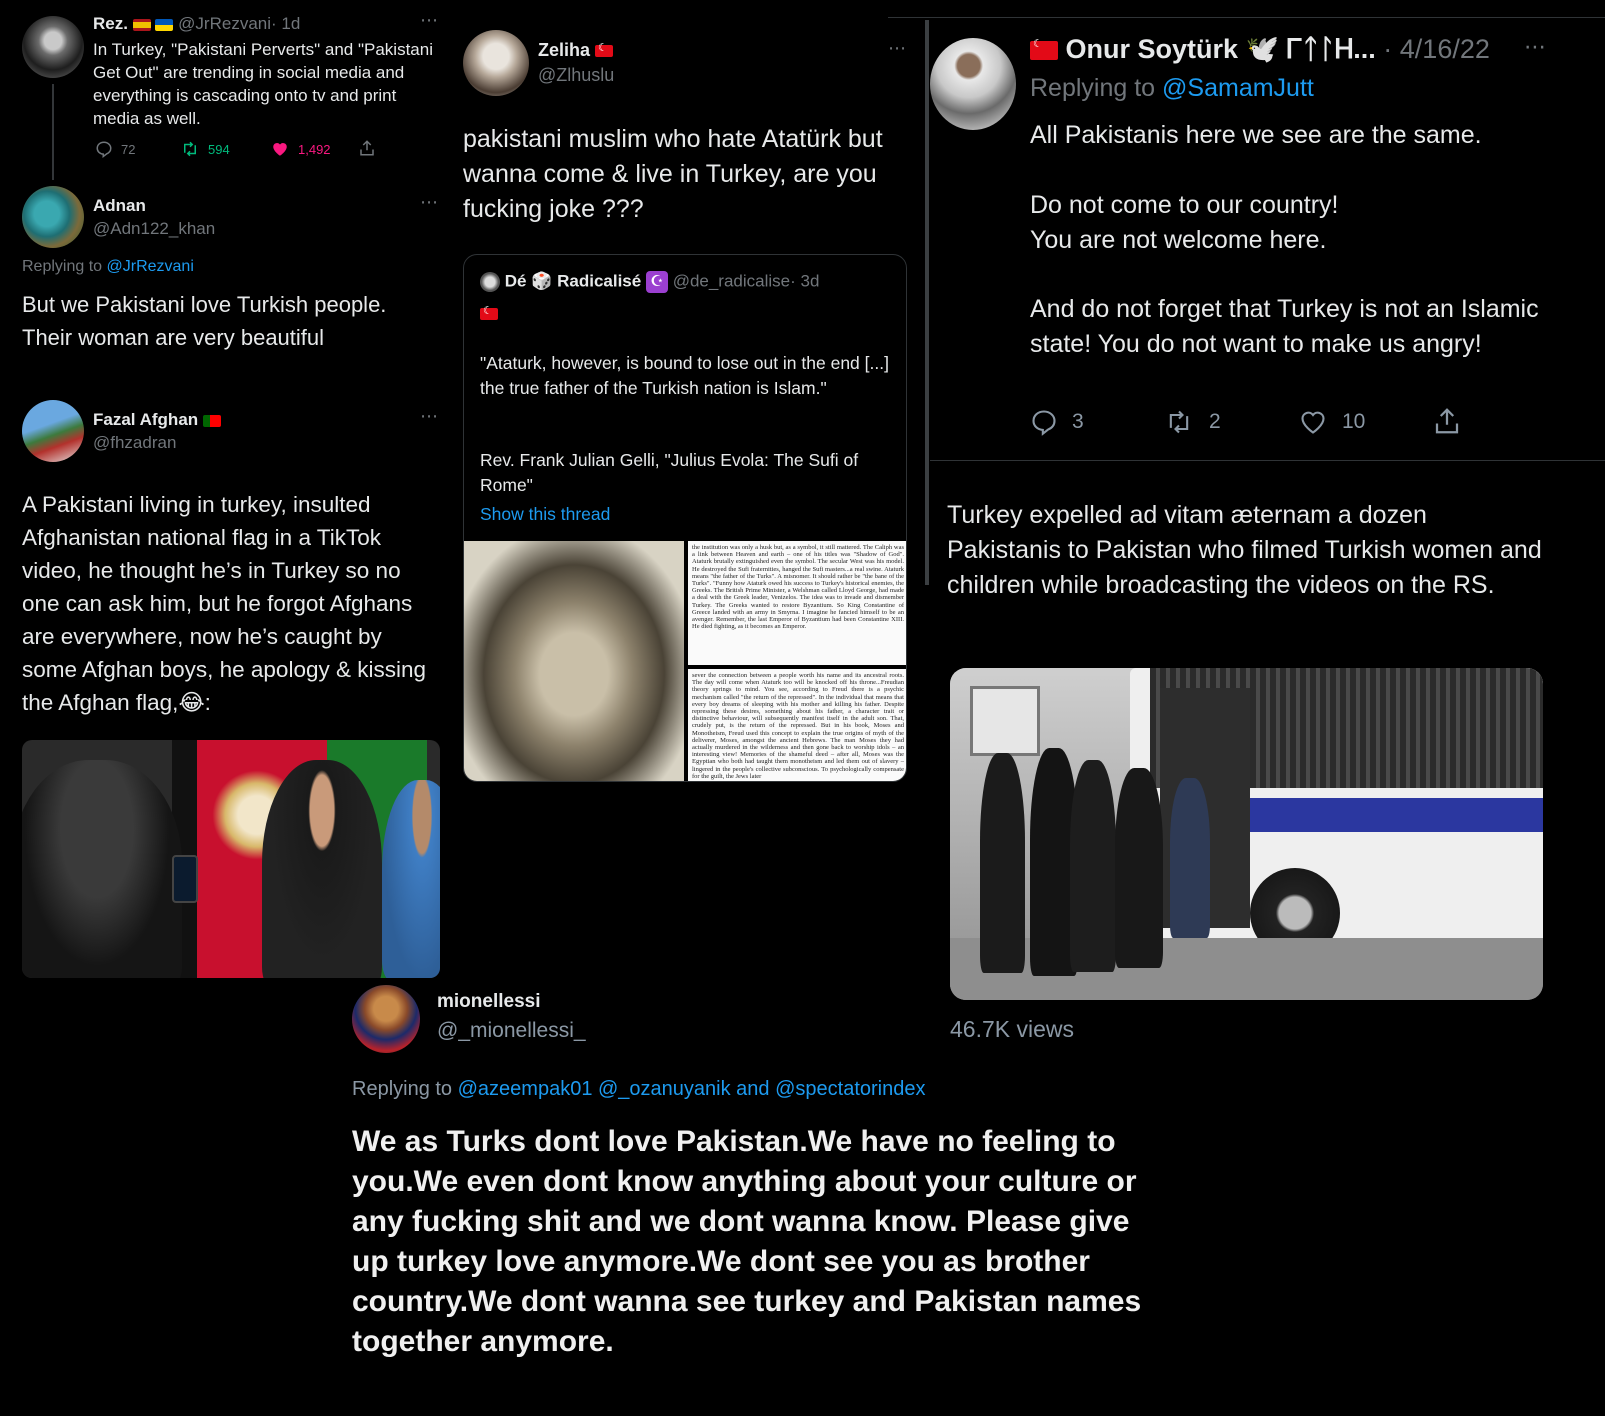  What do you see at coordinates (115, 149) in the screenshot?
I see `reply-button: 72` at bounding box center [115, 149].